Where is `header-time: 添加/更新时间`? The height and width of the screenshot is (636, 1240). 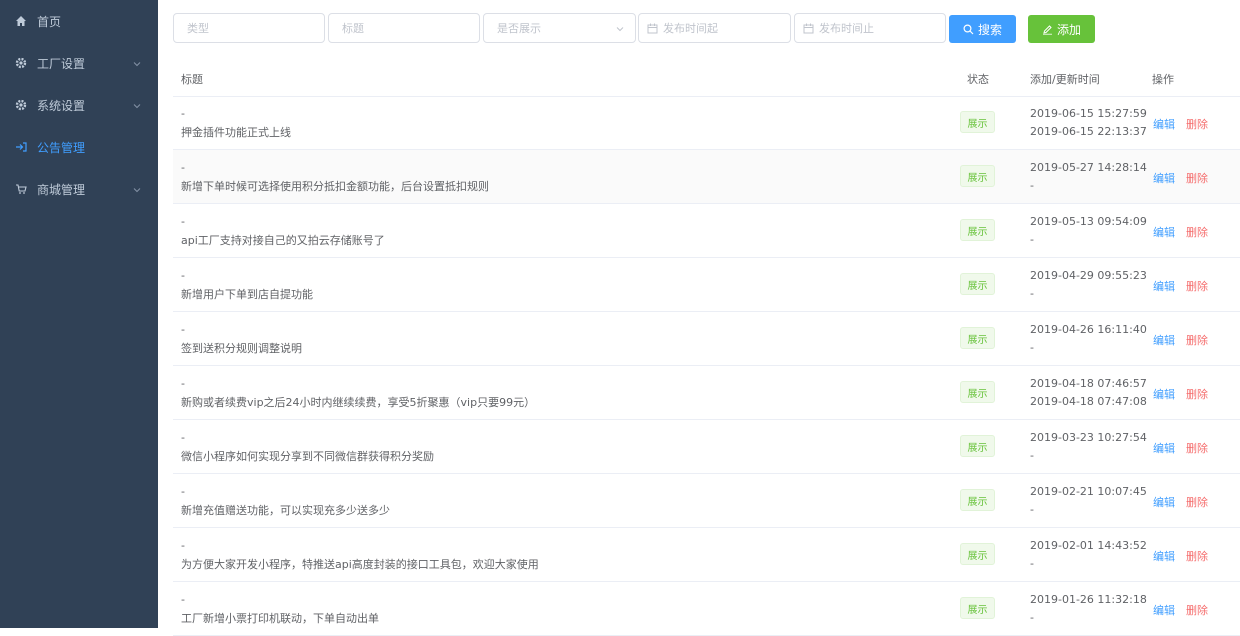
header-time: 添加/更新时间 is located at coordinates (1065, 79).